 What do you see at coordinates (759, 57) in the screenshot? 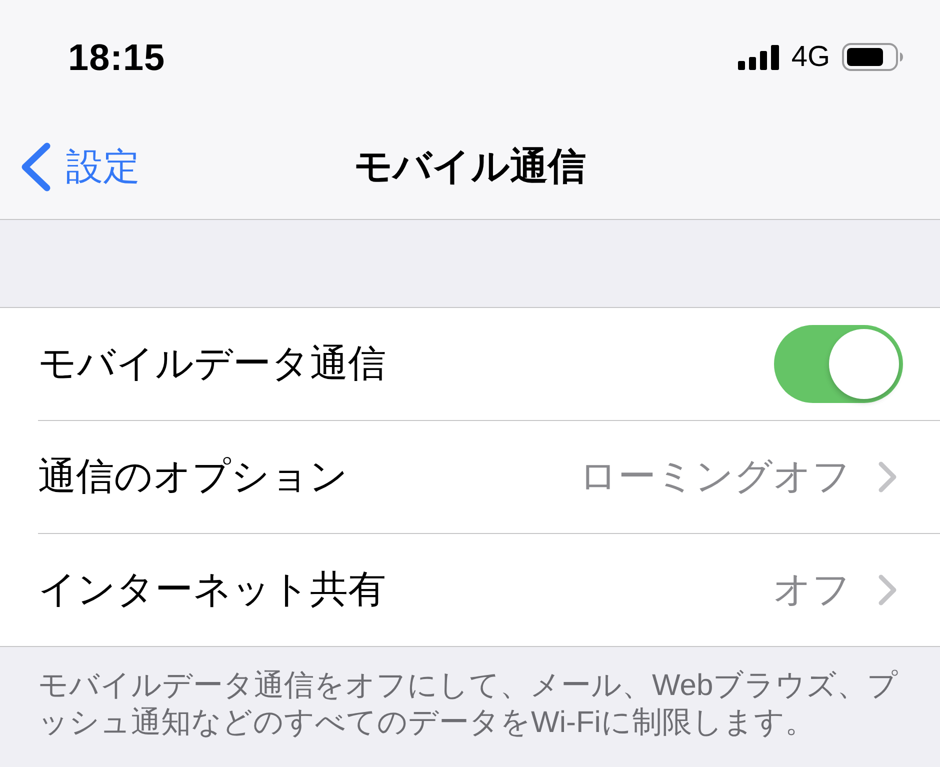
I see `signal-icon` at bounding box center [759, 57].